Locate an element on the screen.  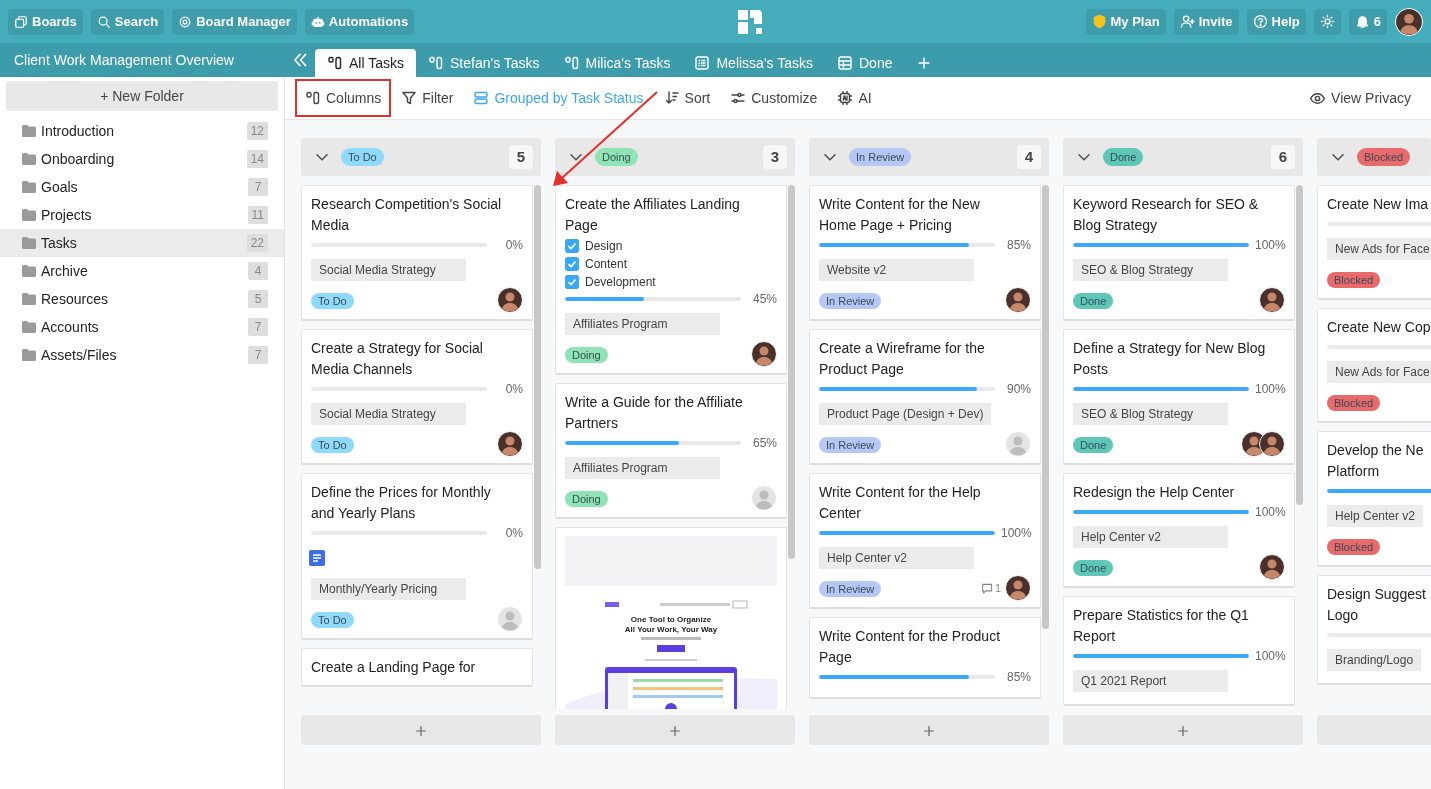
card-title: Create New Cop is located at coordinates (1379, 327).